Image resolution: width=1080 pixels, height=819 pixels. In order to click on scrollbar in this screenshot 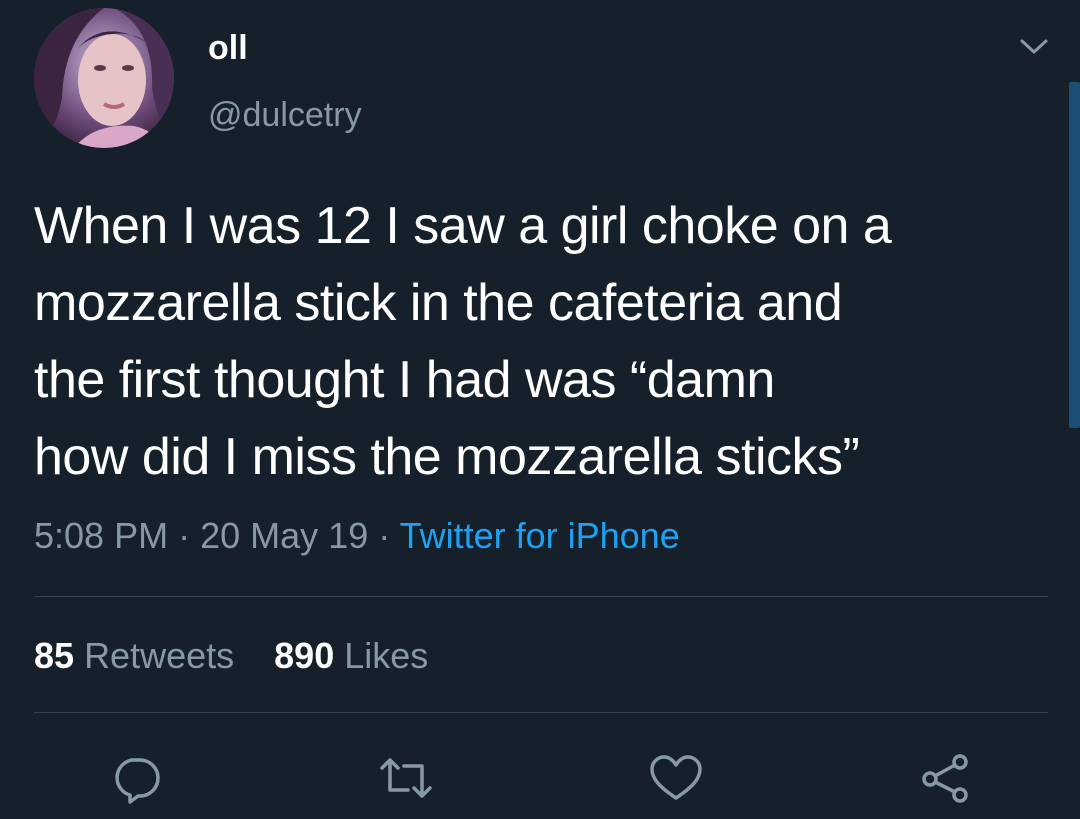, I will do `click(1074, 255)`.